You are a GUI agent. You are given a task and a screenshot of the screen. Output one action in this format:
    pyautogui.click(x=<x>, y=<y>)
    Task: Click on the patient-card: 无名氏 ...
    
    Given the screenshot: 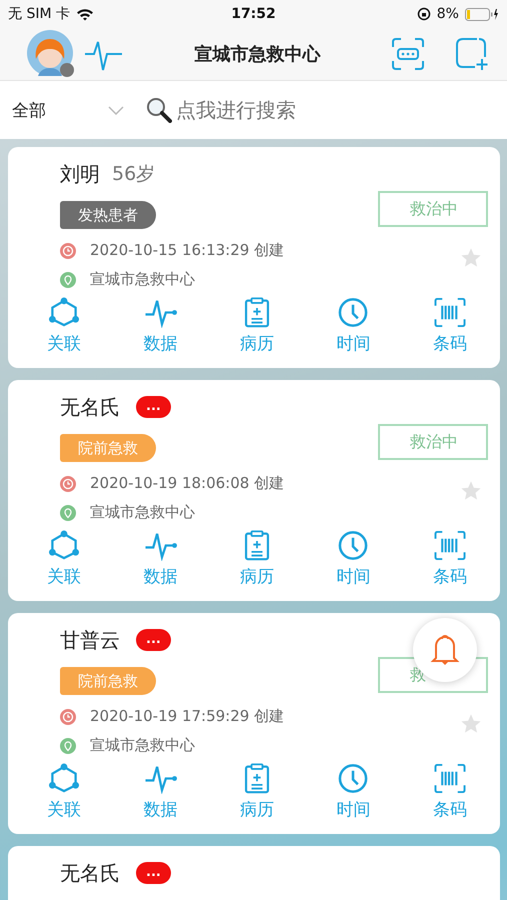 What is the action you would take?
    pyautogui.click(x=254, y=873)
    